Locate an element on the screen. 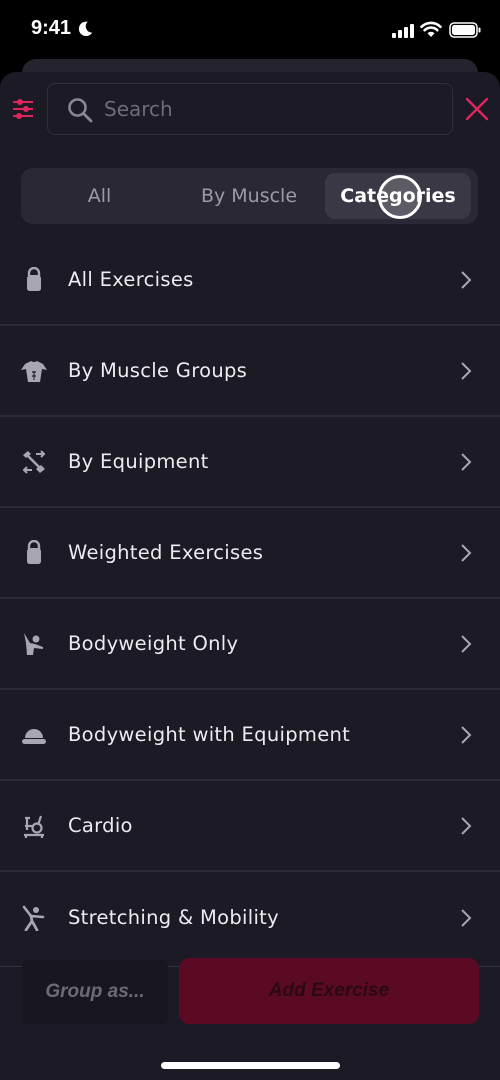 This screenshot has width=500, height=1080. list-item-label: Bodyweight Only is located at coordinates (153, 643).